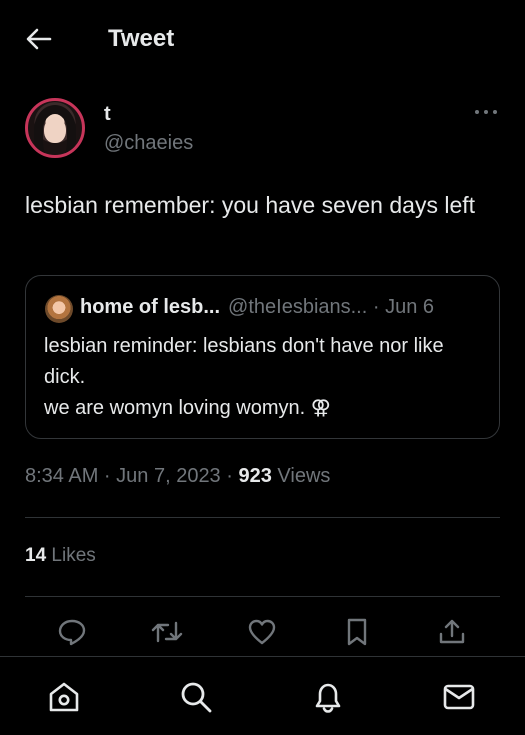  Describe the element at coordinates (255, 476) in the screenshot. I see `views-count: 923` at that location.